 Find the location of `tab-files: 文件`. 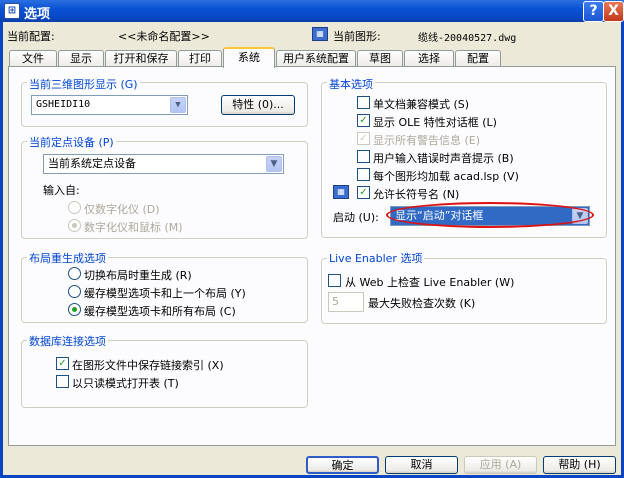

tab-files: 文件 is located at coordinates (33, 58).